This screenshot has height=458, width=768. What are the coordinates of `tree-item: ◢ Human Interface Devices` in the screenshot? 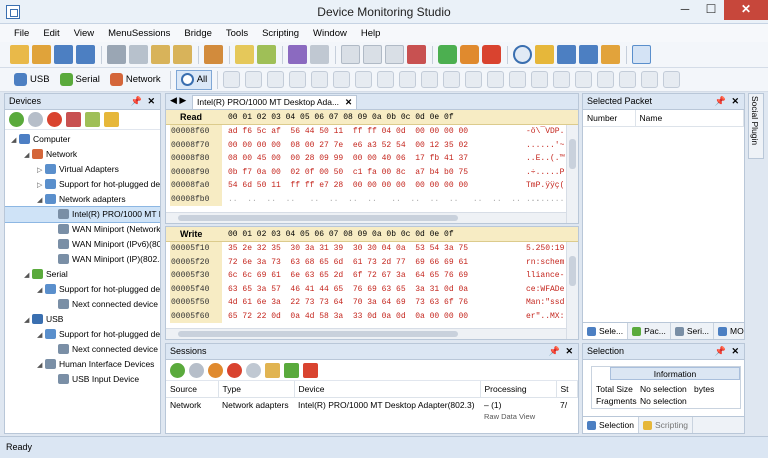 It's located at (82, 364).